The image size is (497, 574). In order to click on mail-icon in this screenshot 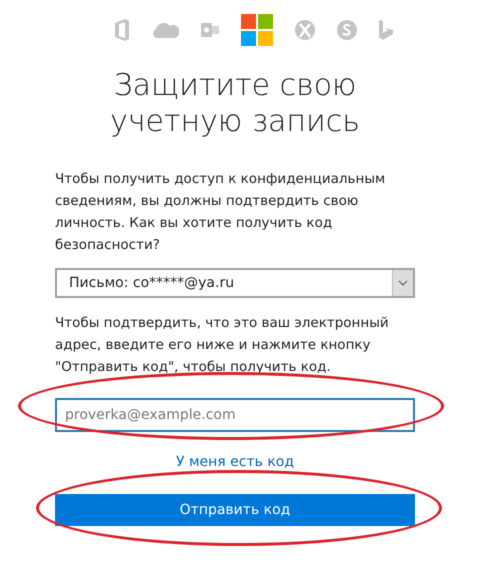, I will do `click(209, 30)`.